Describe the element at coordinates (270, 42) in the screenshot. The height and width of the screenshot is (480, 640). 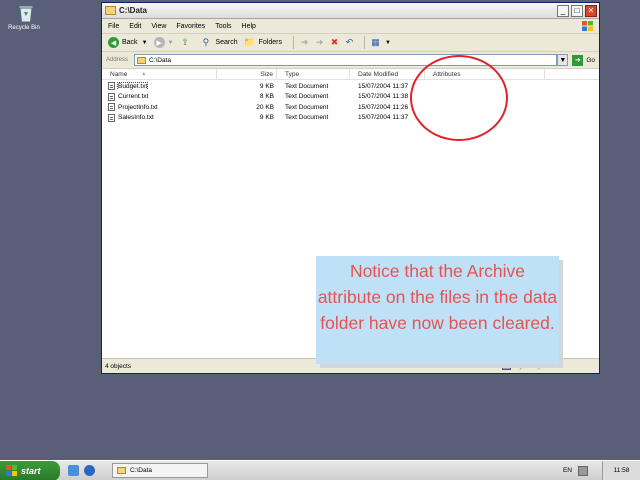
I see `folders-label: Folders` at that location.